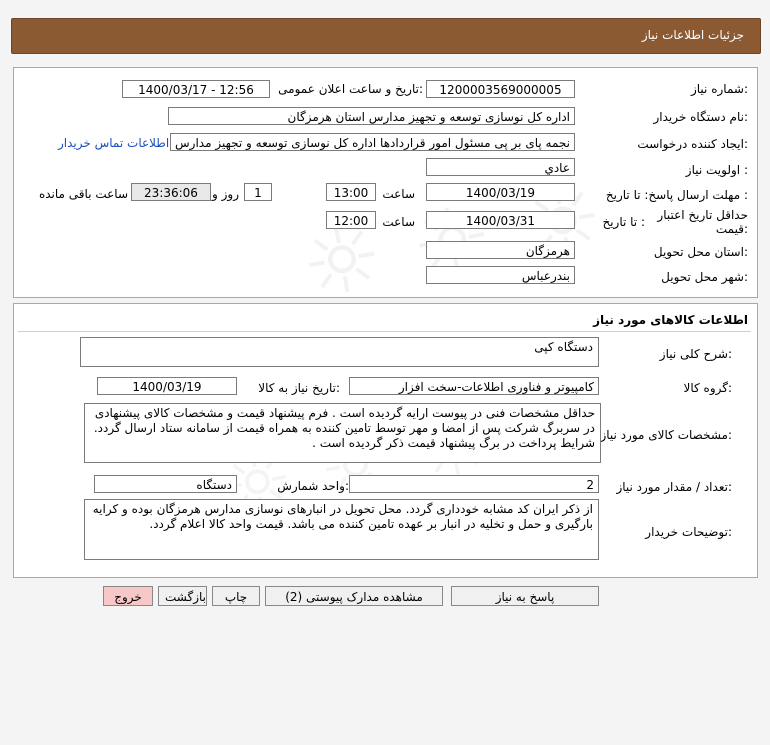 The image size is (770, 745). Describe the element at coordinates (719, 89) in the screenshot. I see `need-number-label: شماره نیاز:` at that location.